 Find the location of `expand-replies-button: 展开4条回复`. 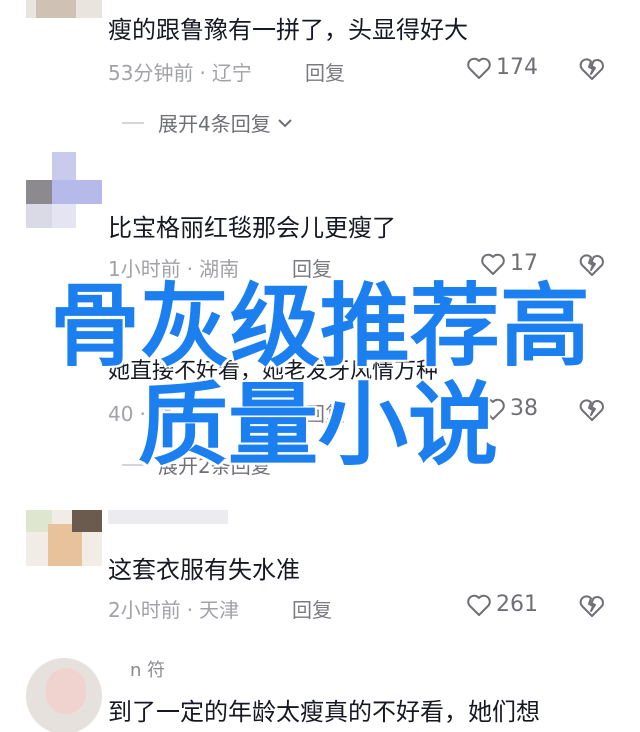

expand-replies-button: 展开4条回复 is located at coordinates (207, 122).